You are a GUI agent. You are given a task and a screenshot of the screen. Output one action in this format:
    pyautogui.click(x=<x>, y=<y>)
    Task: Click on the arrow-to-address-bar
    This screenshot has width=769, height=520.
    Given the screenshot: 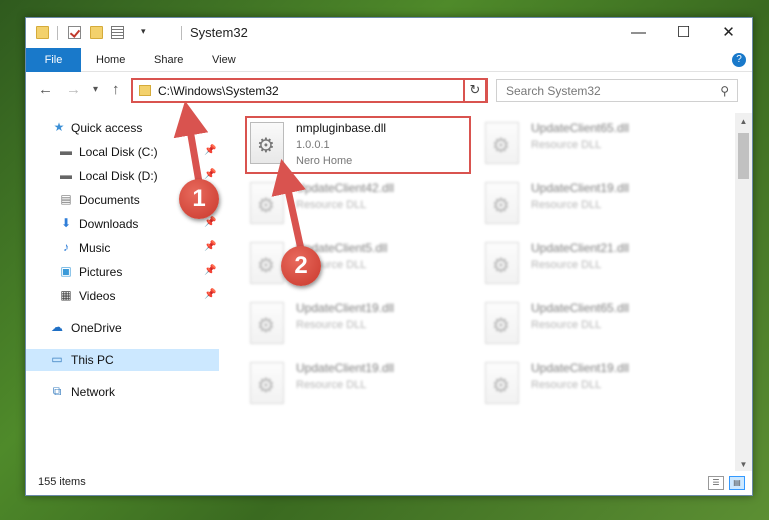 What is the action you would take?
    pyautogui.click(x=191, y=144)
    